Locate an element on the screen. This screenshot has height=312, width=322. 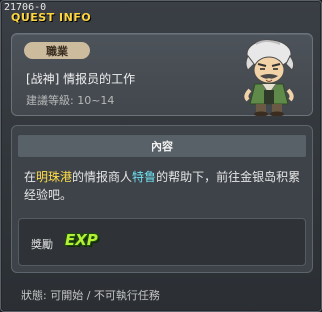
quest-description: 在明珠港的情报商人特鲁的帮助下，前往金银岛积累经验吧。 is located at coordinates (165, 186).